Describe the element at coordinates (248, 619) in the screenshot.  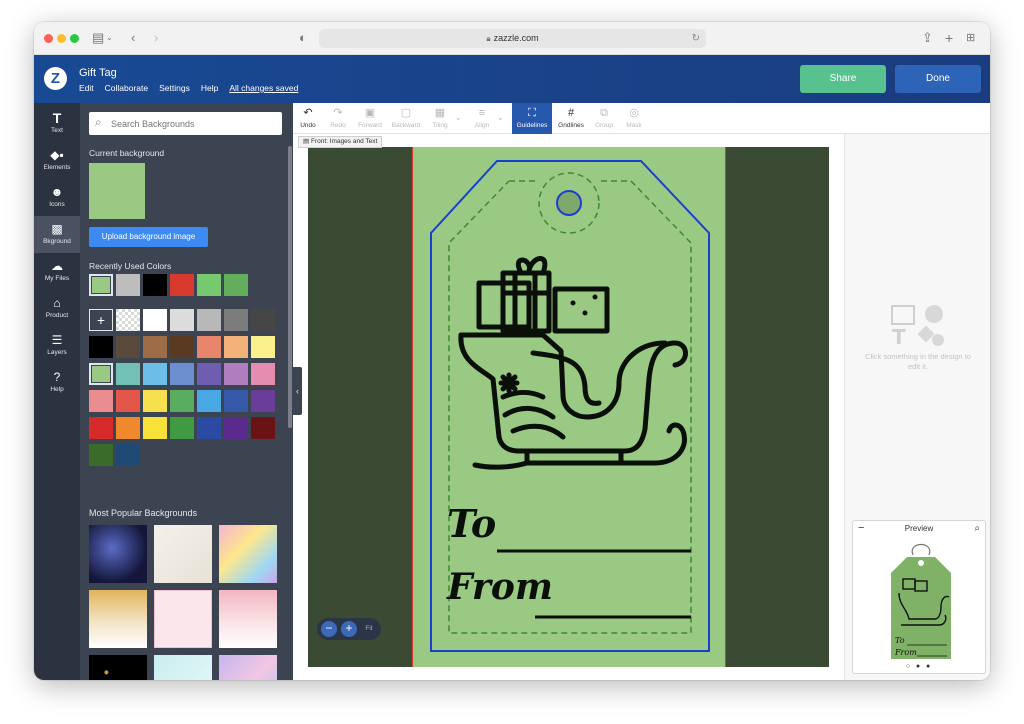
I see `background-tile-rose-glitter` at that location.